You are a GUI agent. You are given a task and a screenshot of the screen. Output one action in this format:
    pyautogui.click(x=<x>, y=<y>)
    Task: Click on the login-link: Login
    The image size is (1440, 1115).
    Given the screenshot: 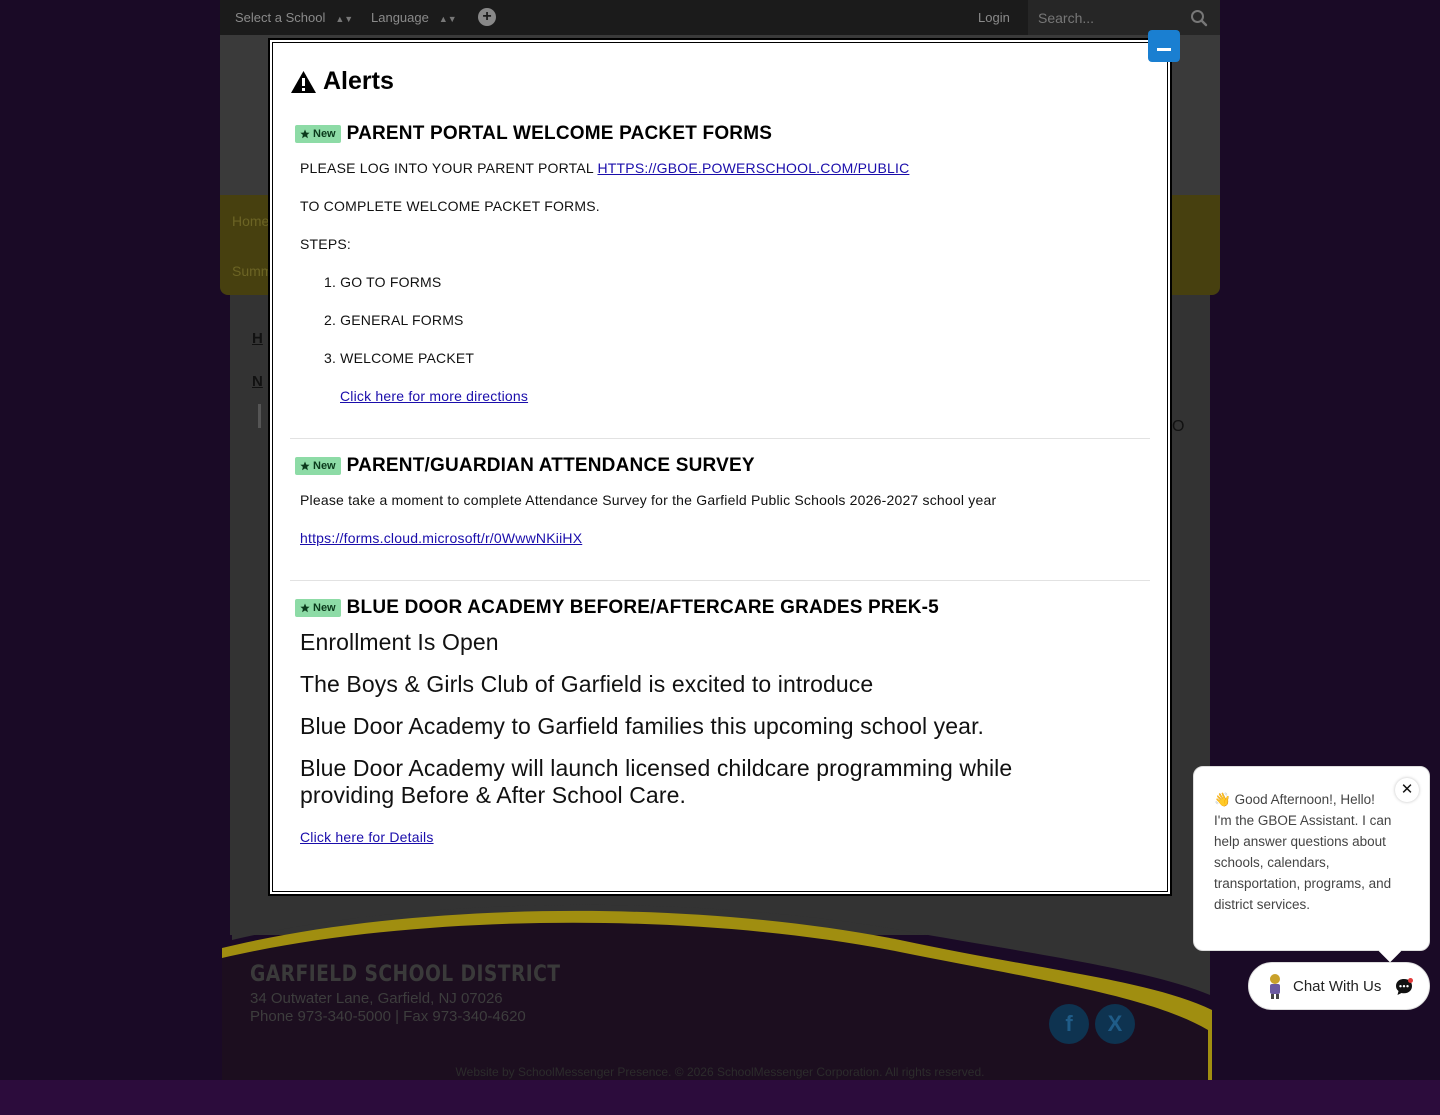 What is the action you would take?
    pyautogui.click(x=994, y=17)
    